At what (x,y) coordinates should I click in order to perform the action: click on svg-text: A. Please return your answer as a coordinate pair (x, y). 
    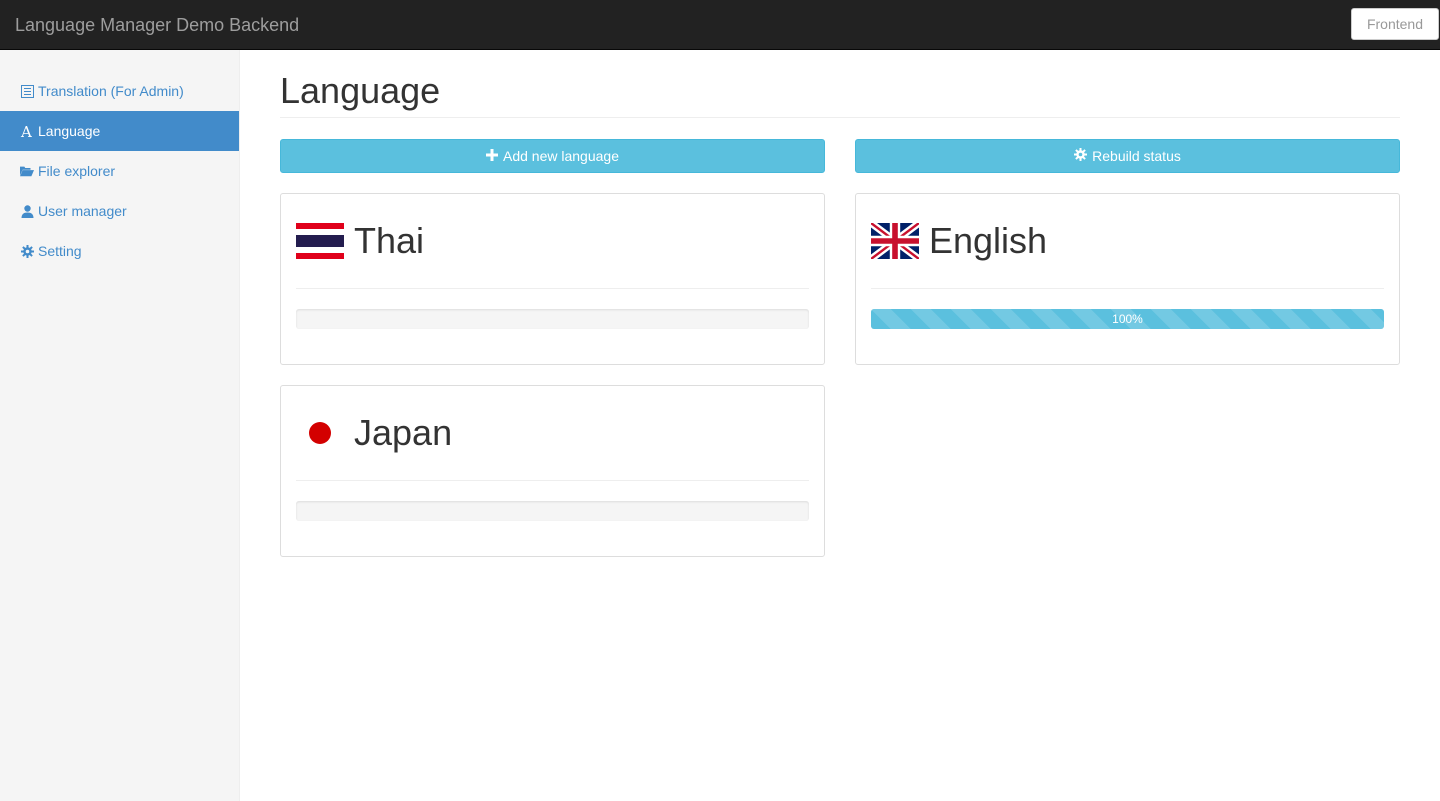
    Looking at the image, I should click on (26, 131).